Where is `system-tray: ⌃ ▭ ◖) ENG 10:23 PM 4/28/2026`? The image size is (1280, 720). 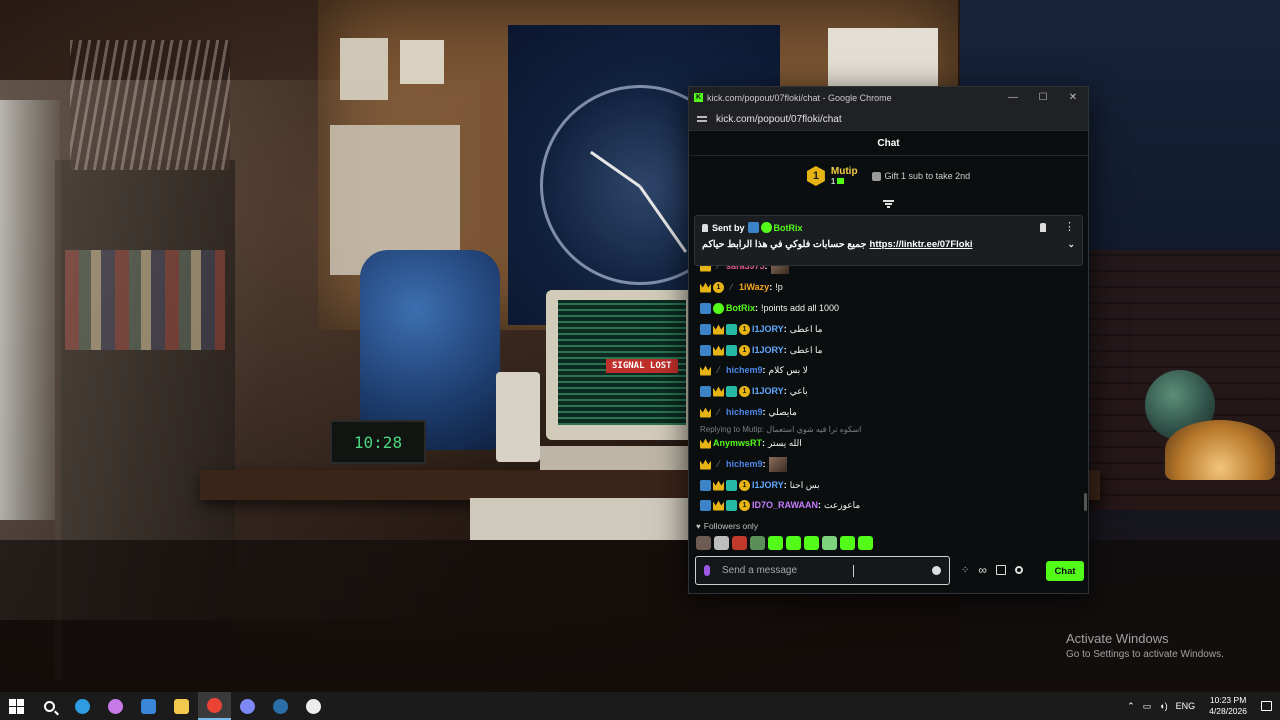 system-tray: ⌃ ▭ ◖) ENG 10:23 PM 4/28/2026 is located at coordinates (1203, 706).